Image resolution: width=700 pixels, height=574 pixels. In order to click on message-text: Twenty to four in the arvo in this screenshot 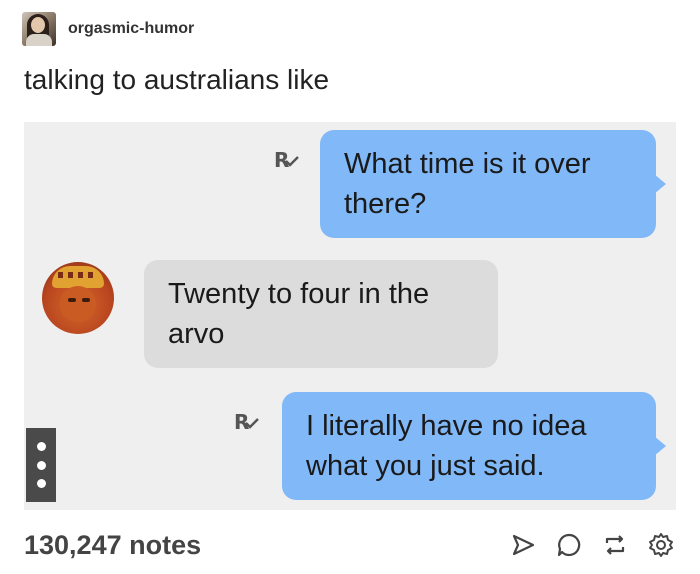, I will do `click(299, 314)`.